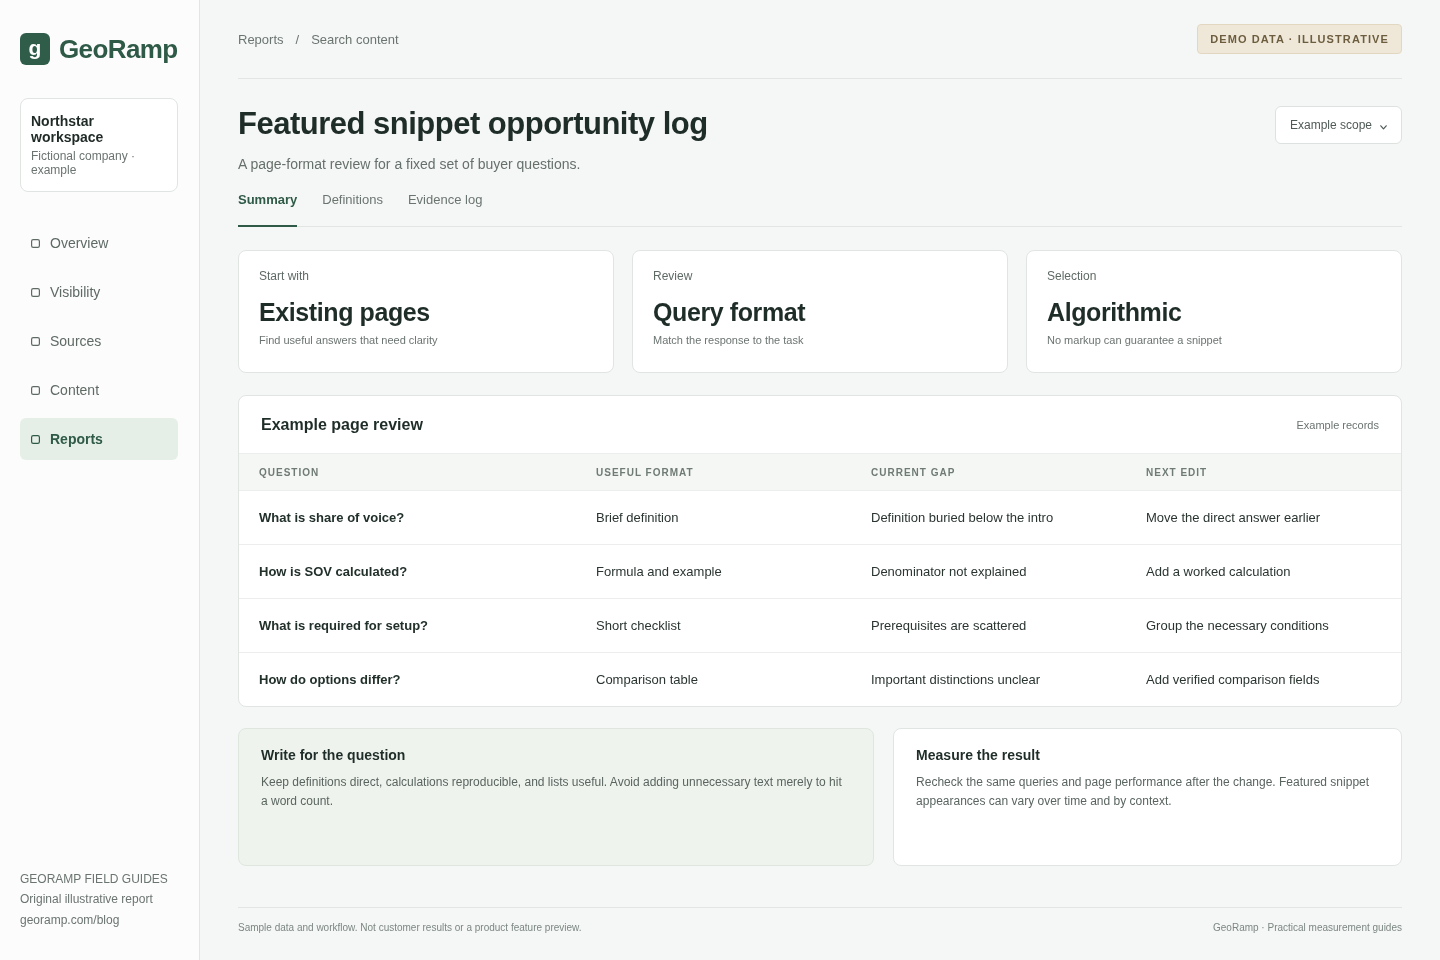 The height and width of the screenshot is (960, 1440). Describe the element at coordinates (1337, 424) in the screenshot. I see `panel-note: Example records` at that location.